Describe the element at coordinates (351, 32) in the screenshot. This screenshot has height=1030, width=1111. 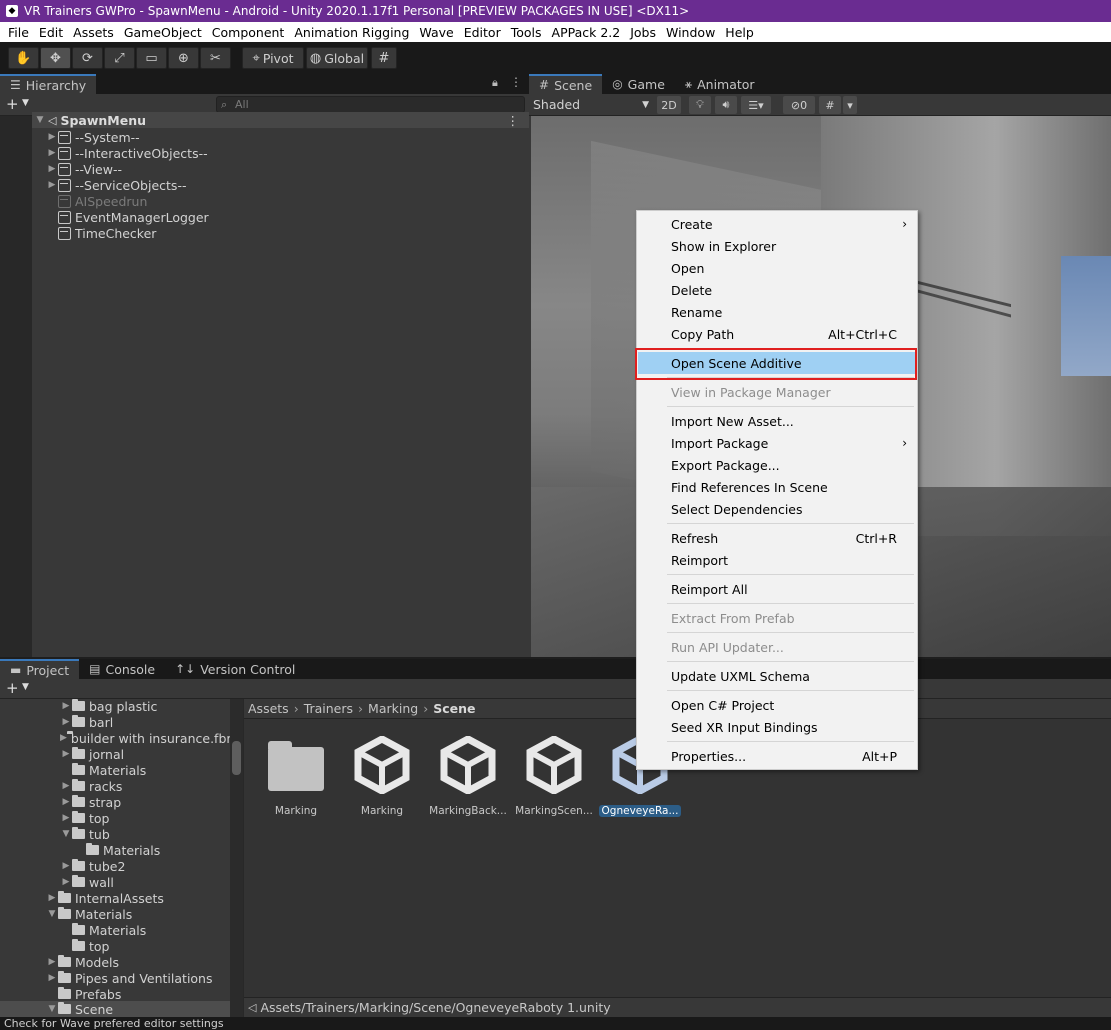
I see `menu-animation-rigging: Animation Rigging` at that location.